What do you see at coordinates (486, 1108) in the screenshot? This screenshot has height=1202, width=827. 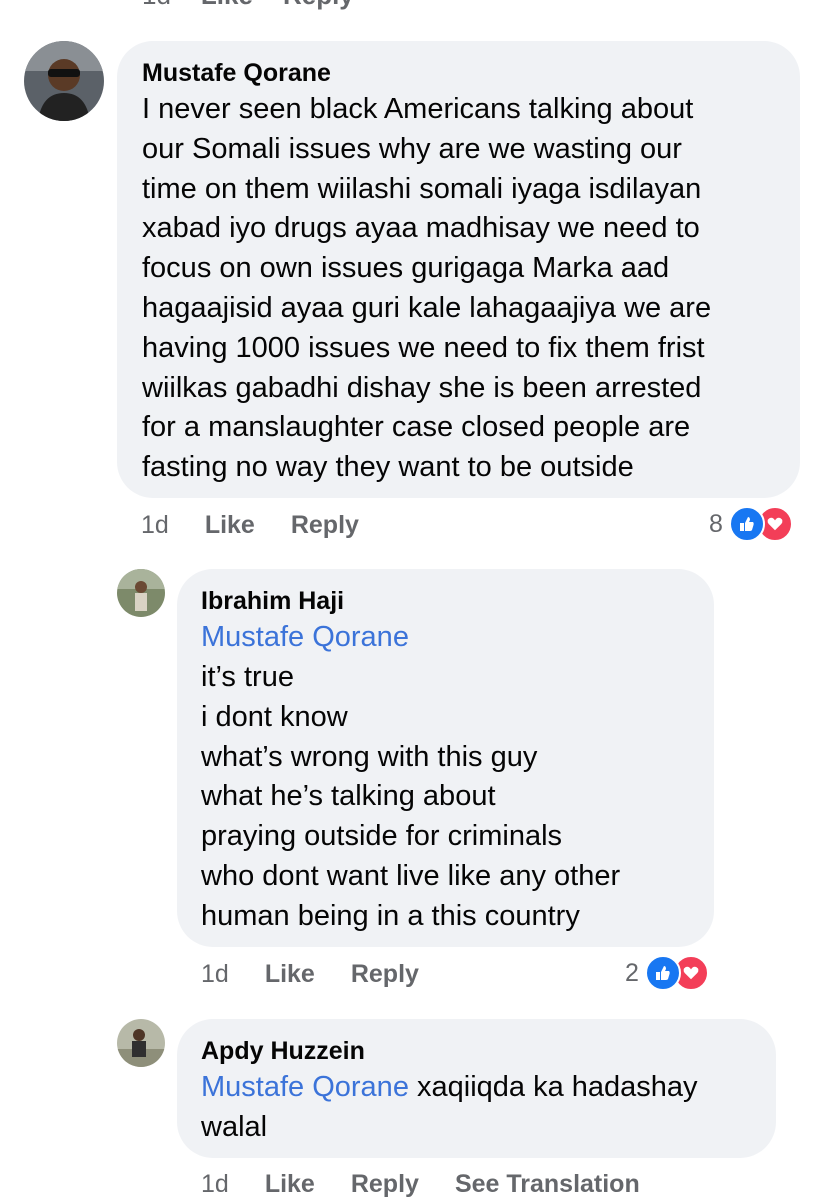 I see `comment-text: Mustafe Qorane xaqiiqda ka hadashay walal` at bounding box center [486, 1108].